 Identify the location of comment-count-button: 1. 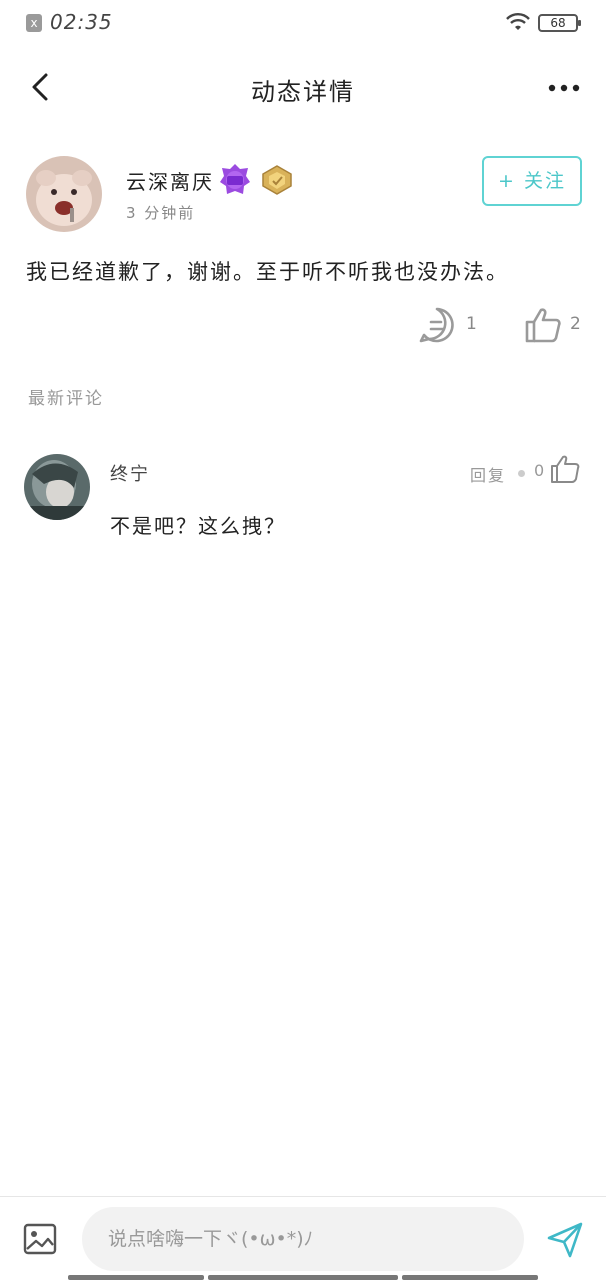
(448, 326).